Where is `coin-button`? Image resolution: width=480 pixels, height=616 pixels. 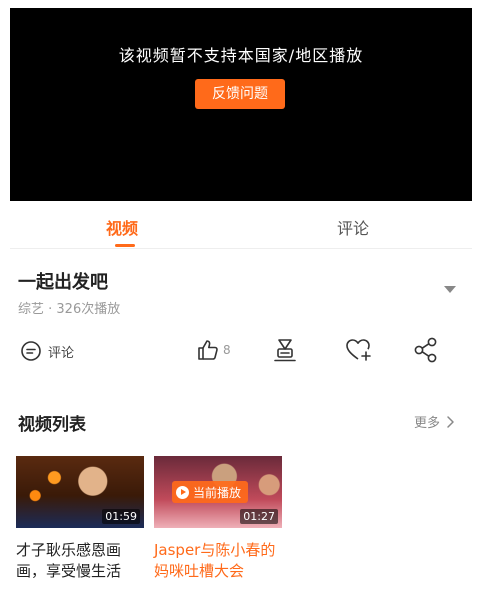 coin-button is located at coordinates (285, 352).